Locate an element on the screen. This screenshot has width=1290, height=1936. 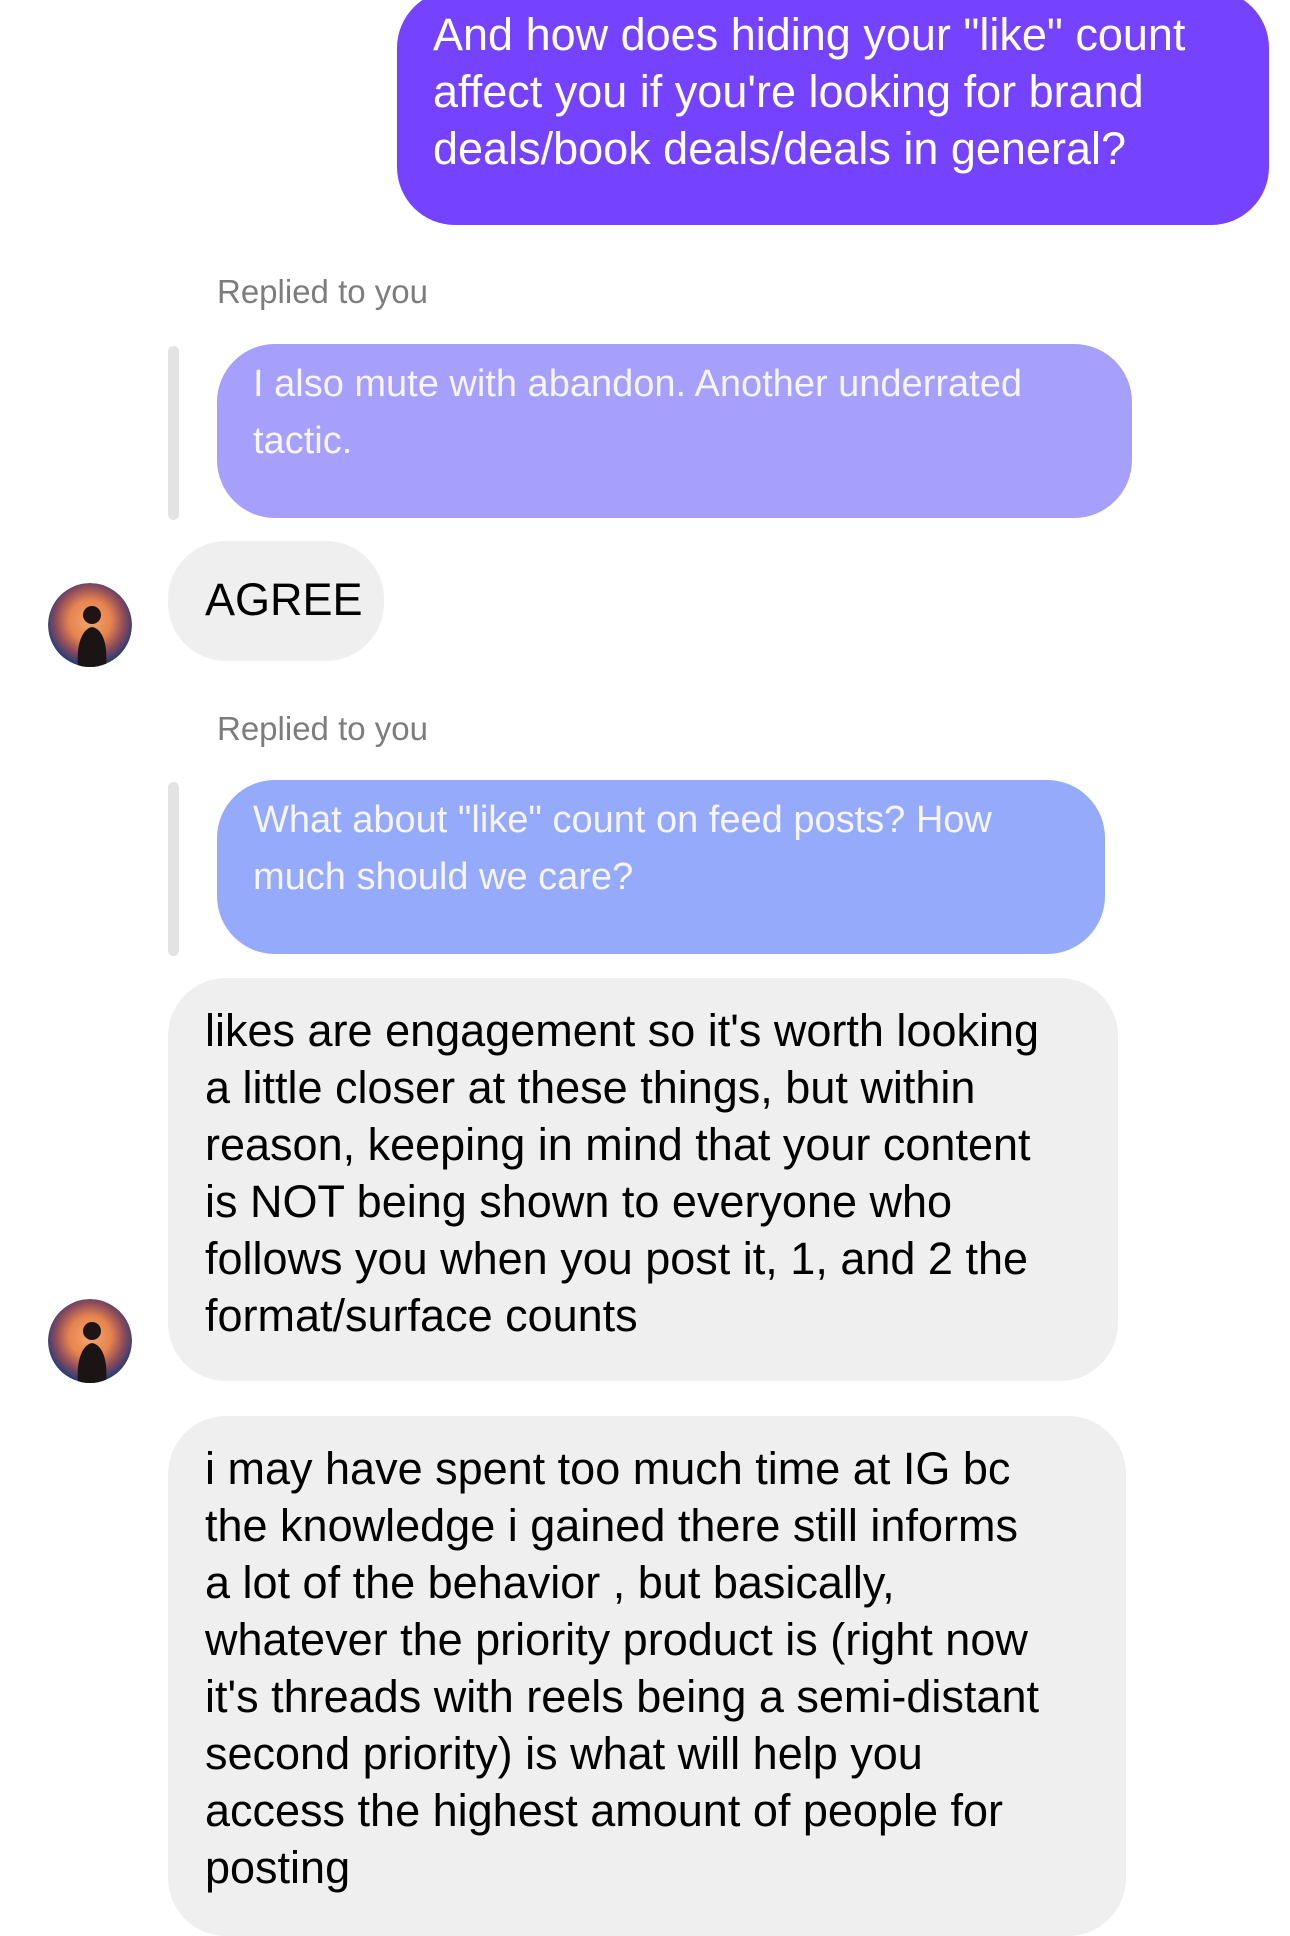
received-message-bubble: AGREE is located at coordinates (276, 601).